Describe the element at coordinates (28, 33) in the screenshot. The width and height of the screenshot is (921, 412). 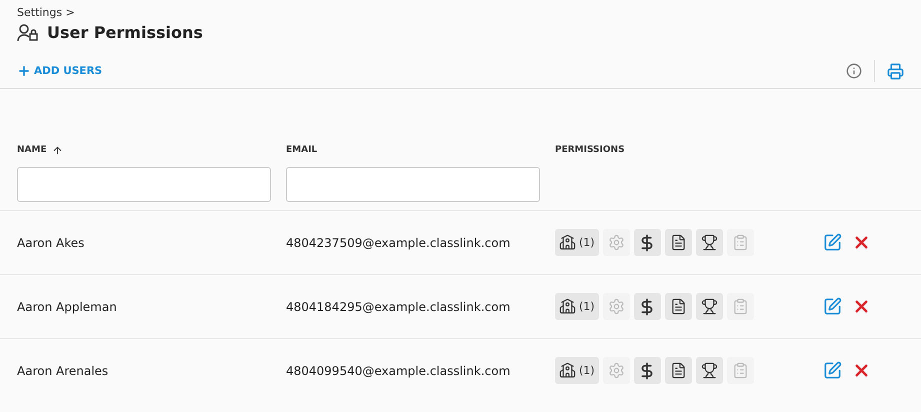
I see `user-lock-icon` at that location.